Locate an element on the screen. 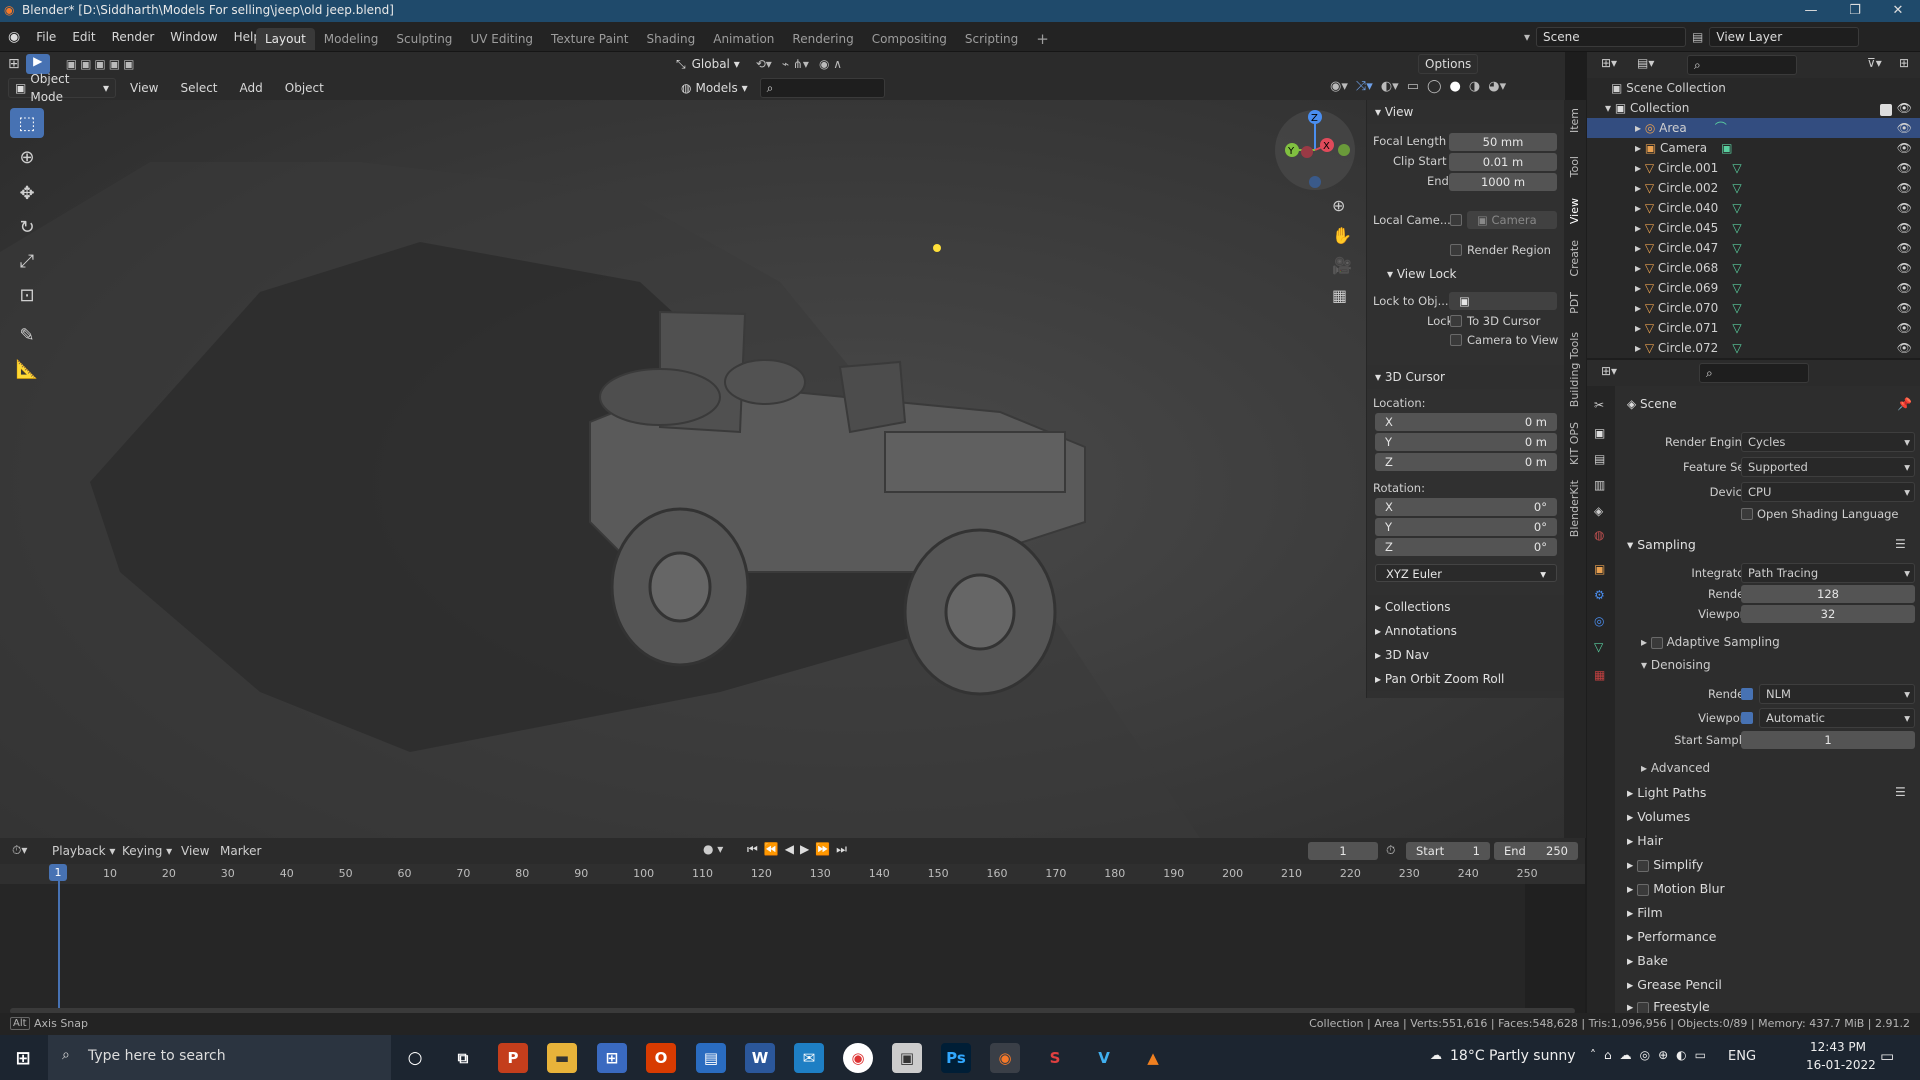 The height and width of the screenshot is (1080, 1920). material-shading-icon: ◑ is located at coordinates (1474, 86).